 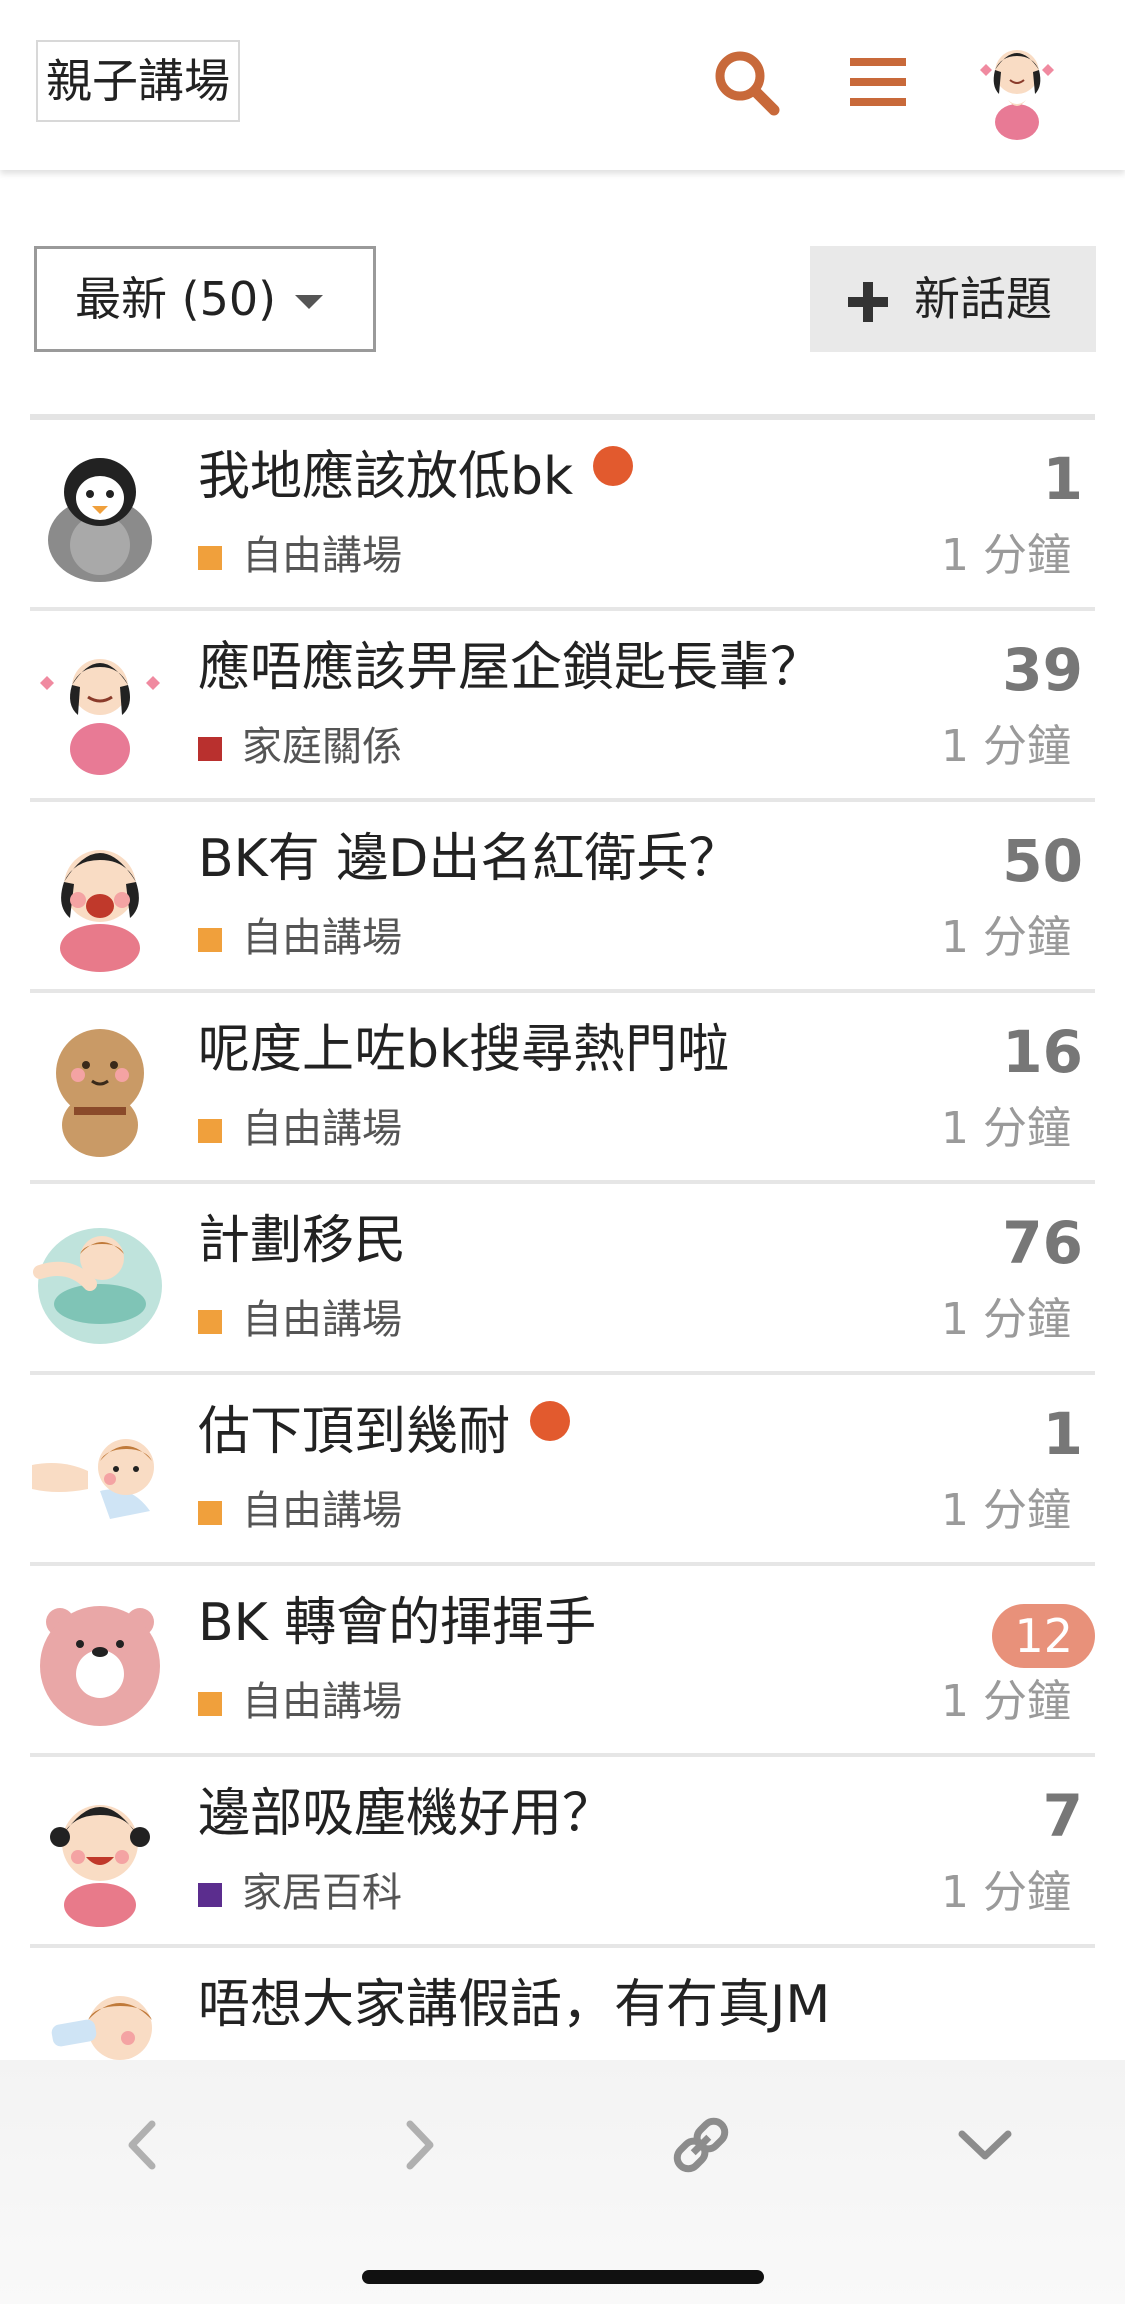 What do you see at coordinates (1062, 1816) in the screenshot?
I see `reply-count: 7` at bounding box center [1062, 1816].